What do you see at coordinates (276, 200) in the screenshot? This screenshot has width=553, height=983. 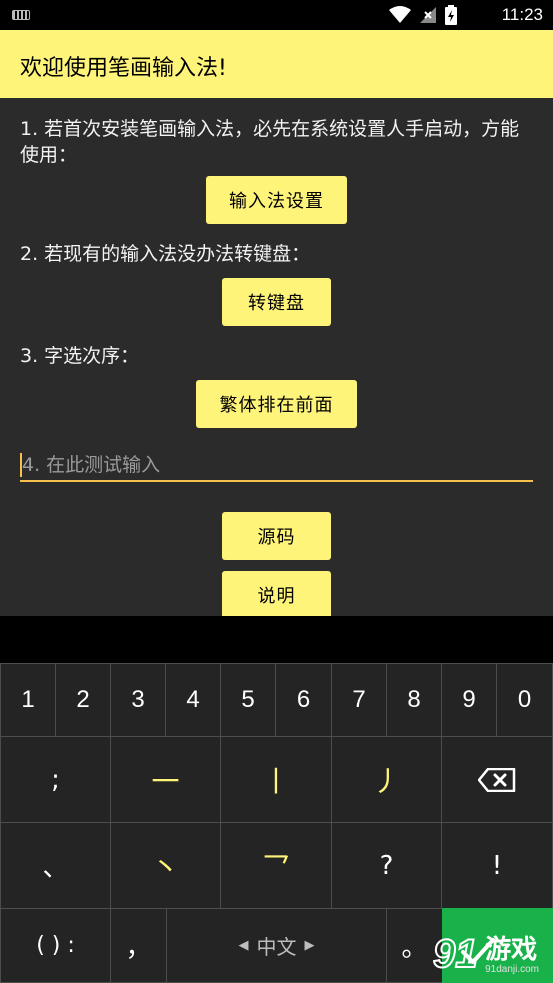 I see `ime-settings-button: 输入法设置` at bounding box center [276, 200].